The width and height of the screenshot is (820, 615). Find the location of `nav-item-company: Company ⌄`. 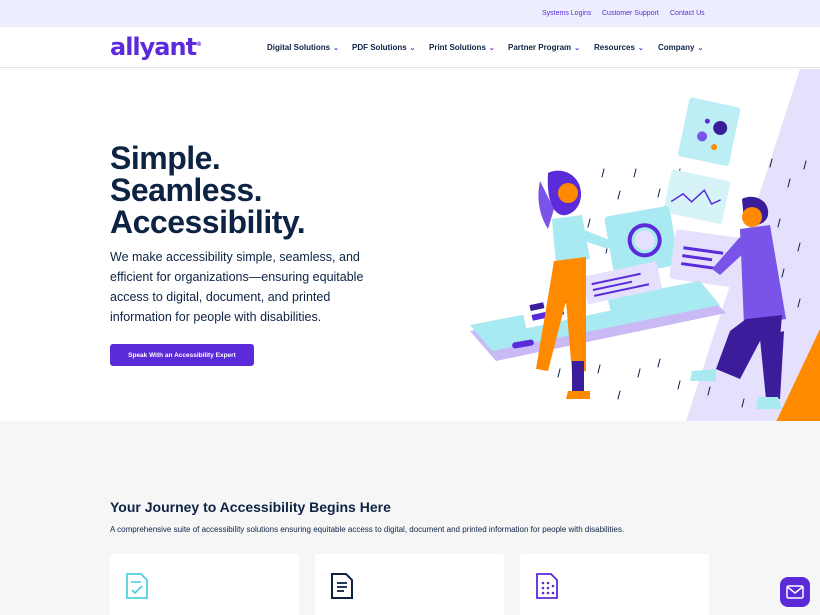

nav-item-company: Company ⌄ is located at coordinates (680, 47).